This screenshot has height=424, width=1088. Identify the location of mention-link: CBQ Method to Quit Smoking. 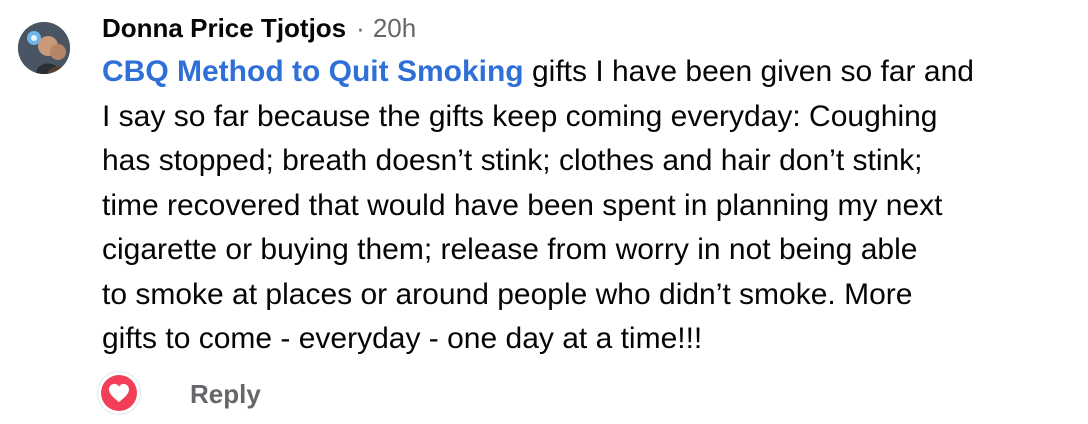
(313, 71).